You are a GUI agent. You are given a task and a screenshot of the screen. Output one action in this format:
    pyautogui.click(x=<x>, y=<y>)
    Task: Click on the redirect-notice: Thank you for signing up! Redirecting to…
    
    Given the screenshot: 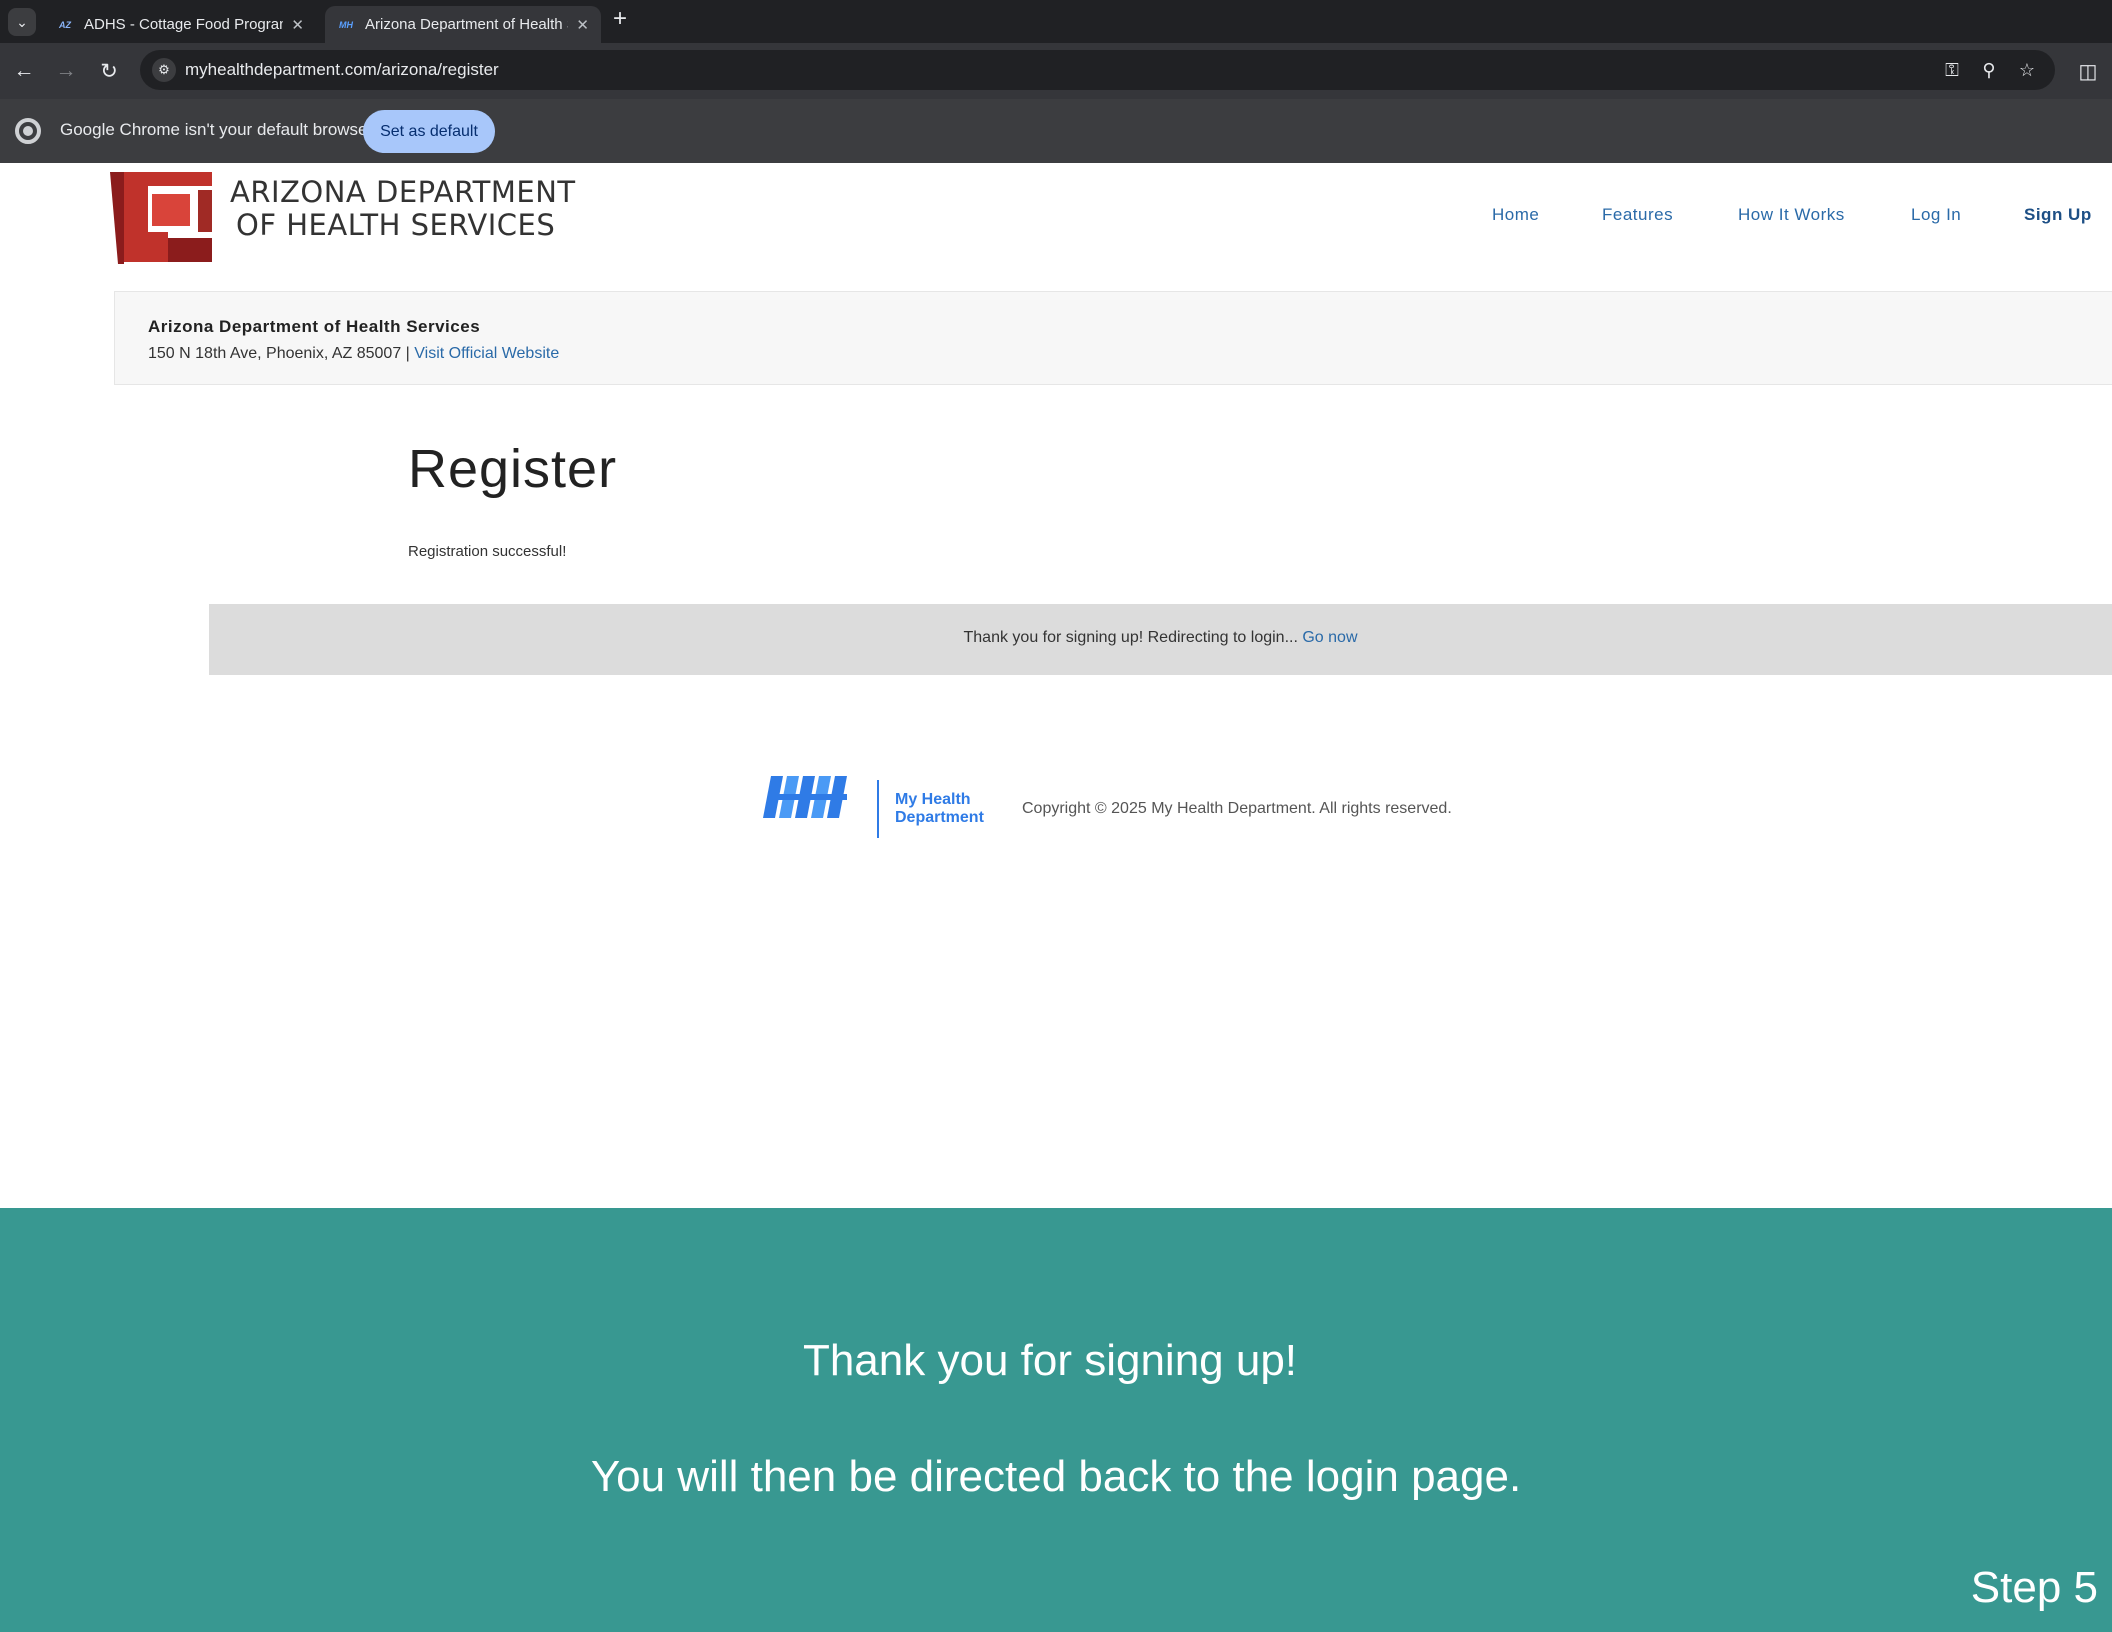 What is the action you would take?
    pyautogui.click(x=1160, y=639)
    